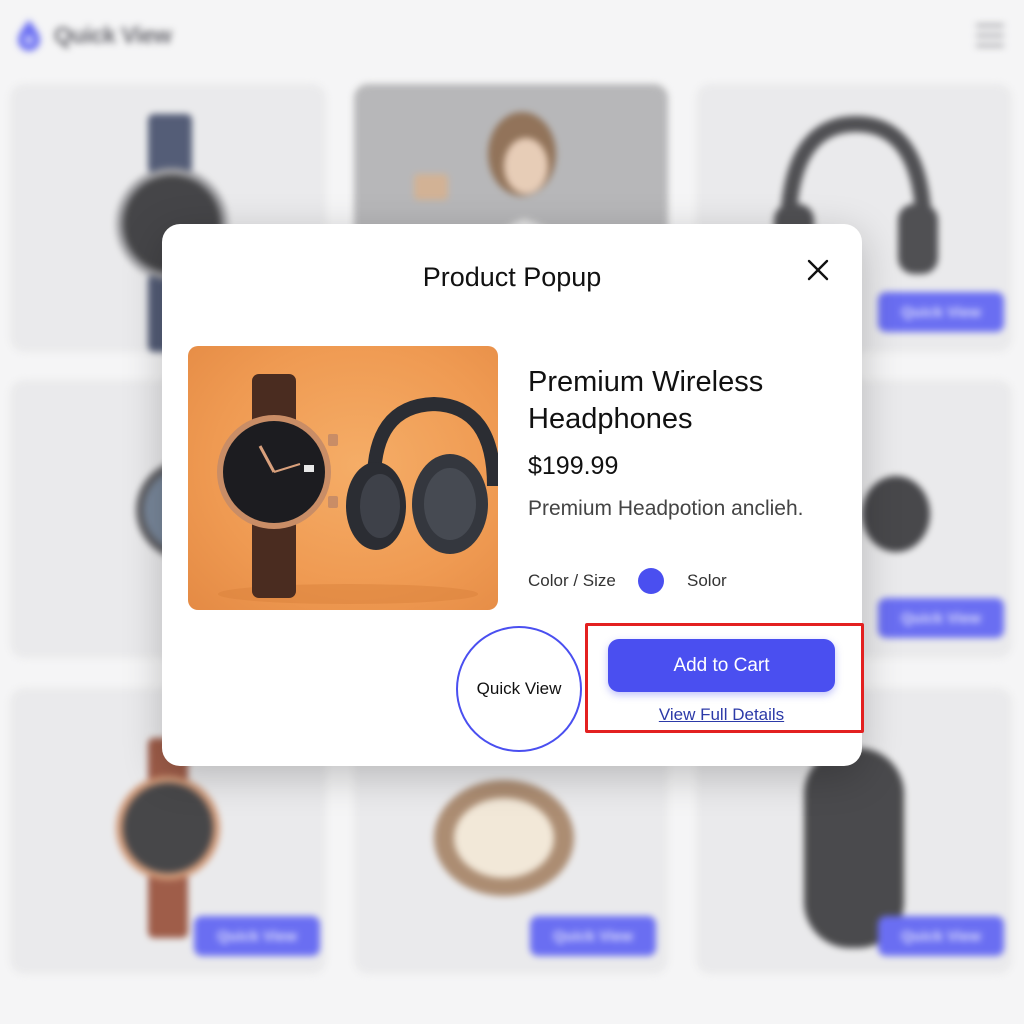  I want to click on product-image, so click(343, 478).